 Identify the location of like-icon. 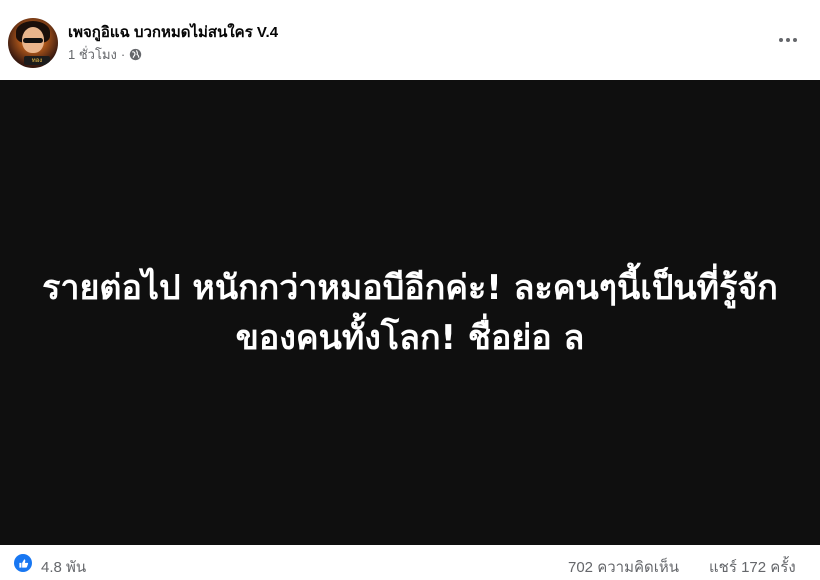
(23, 563).